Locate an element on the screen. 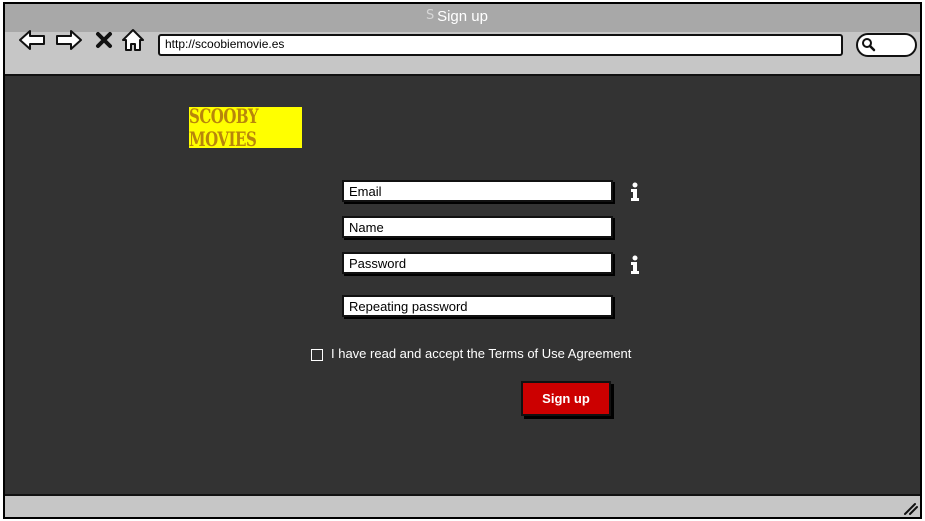 The height and width of the screenshot is (521, 925). forward-button is located at coordinates (69, 40).